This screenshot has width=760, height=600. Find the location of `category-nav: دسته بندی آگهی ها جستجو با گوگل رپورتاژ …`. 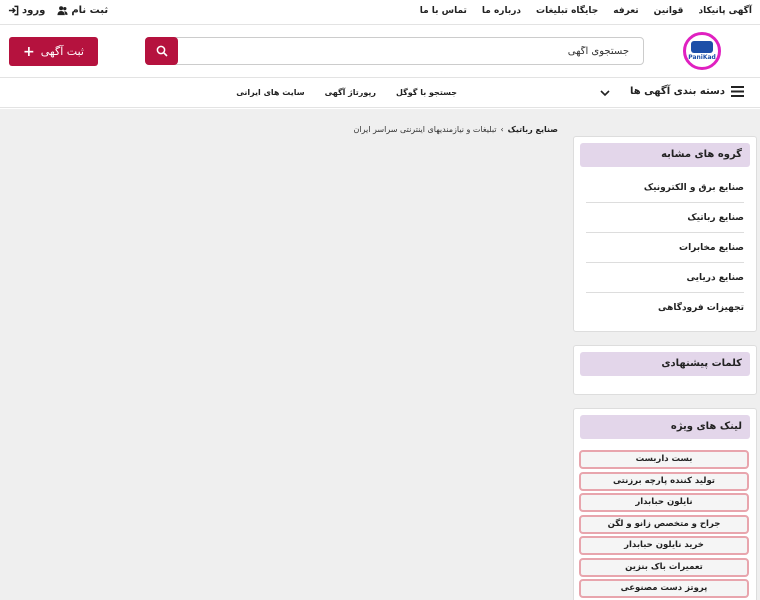

category-nav: دسته بندی آگهی ها جستجو با گوگل رپورتاژ … is located at coordinates (380, 93).